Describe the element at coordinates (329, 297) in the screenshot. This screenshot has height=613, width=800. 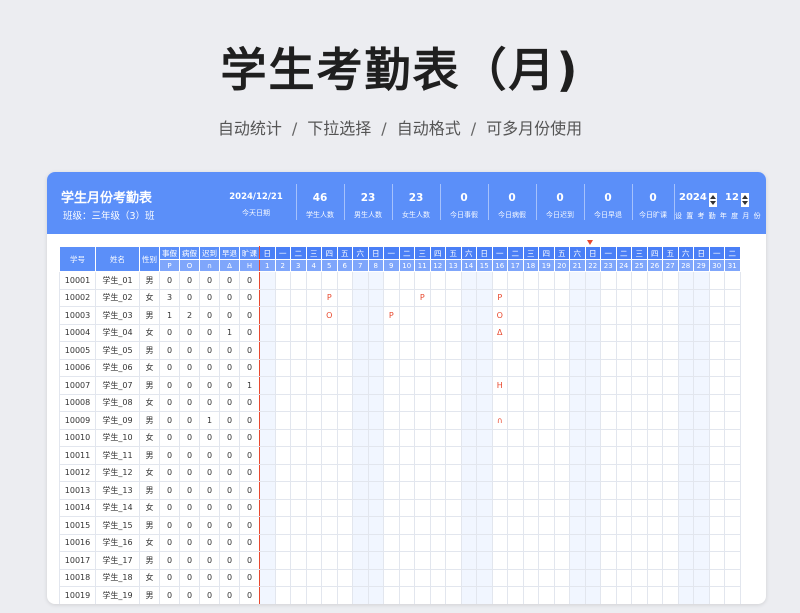
I see `day-cell: P` at that location.